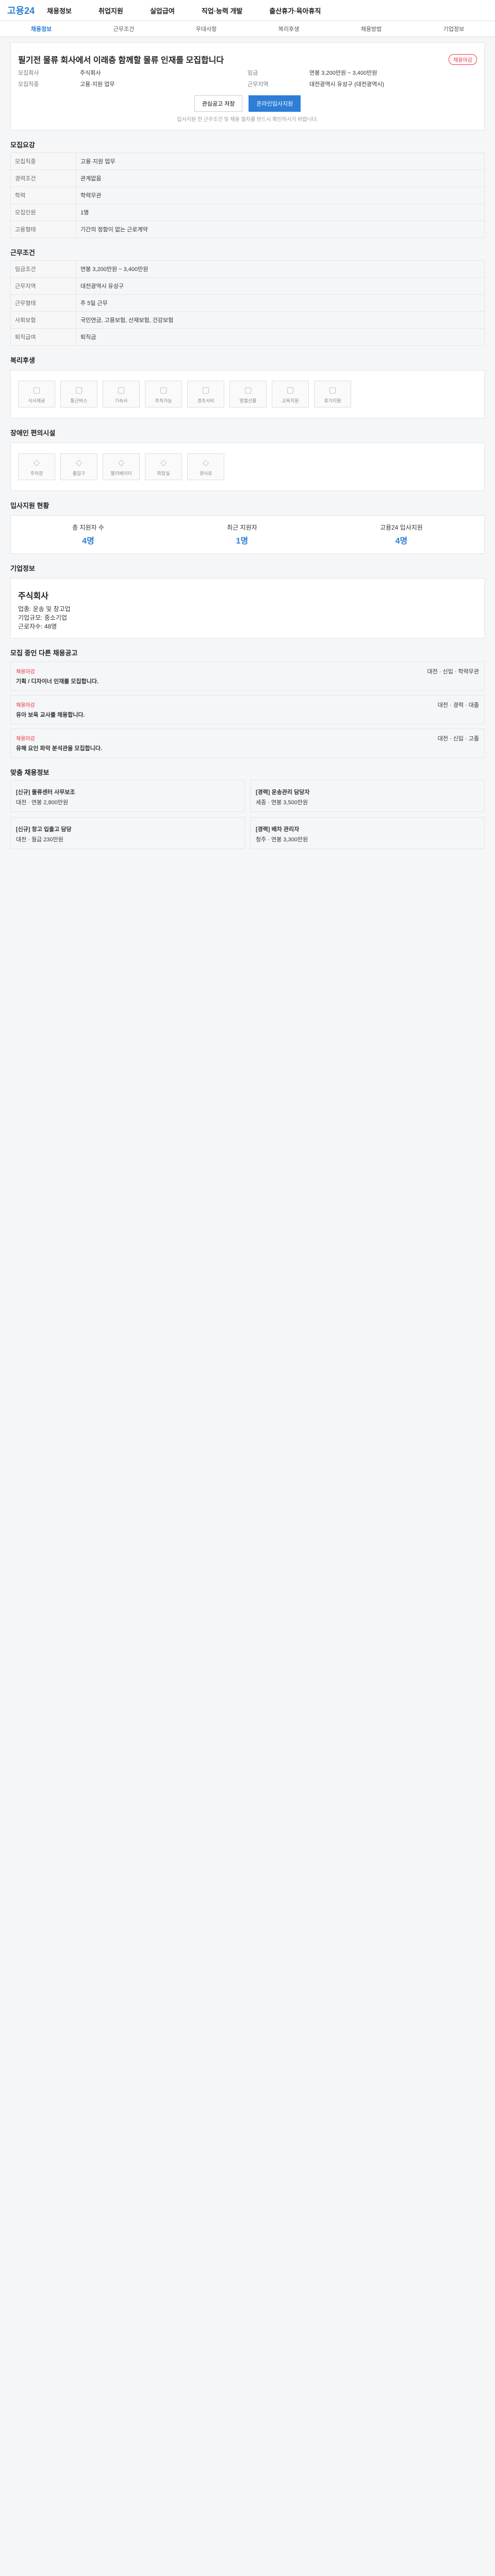 This screenshot has width=495, height=2576. I want to click on row-label: 모집직종, so click(43, 161).